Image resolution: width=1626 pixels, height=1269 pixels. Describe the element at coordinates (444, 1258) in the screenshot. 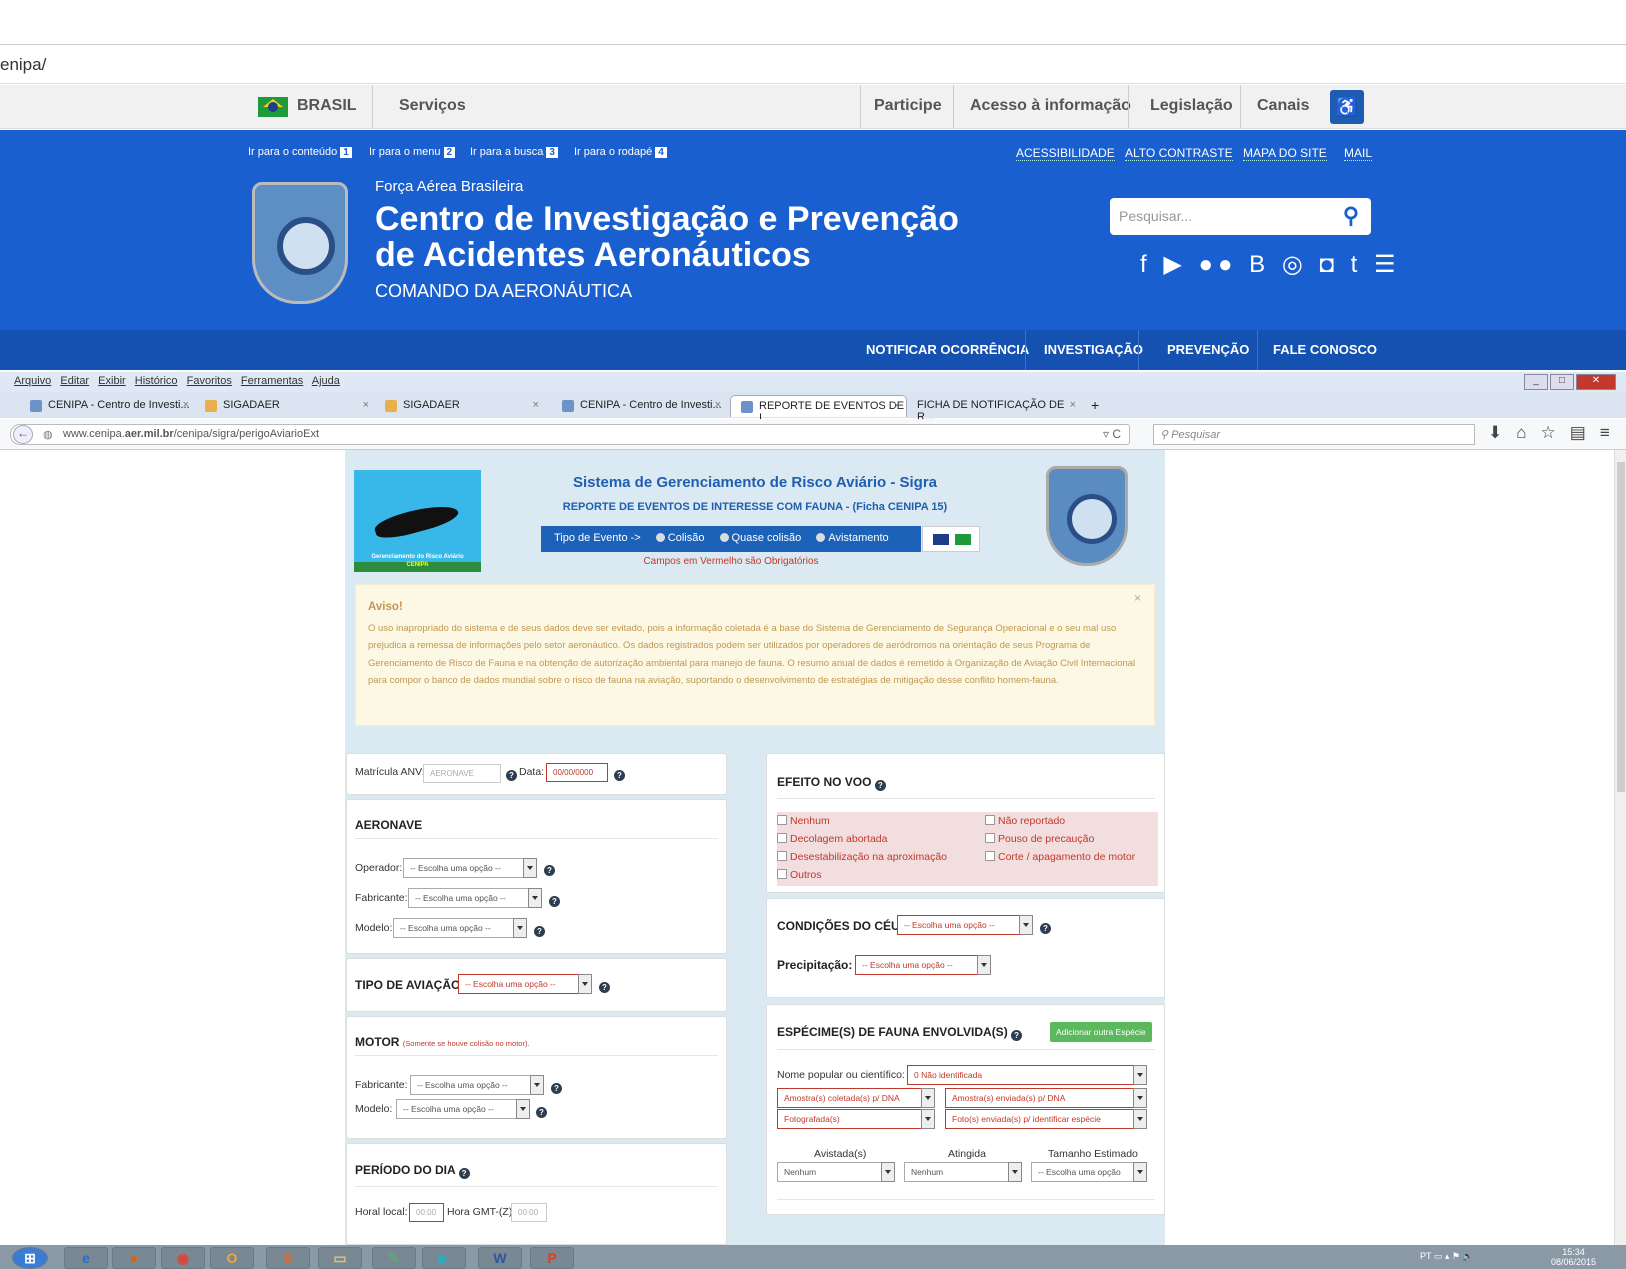

I see `media-player-icon: ▶` at that location.